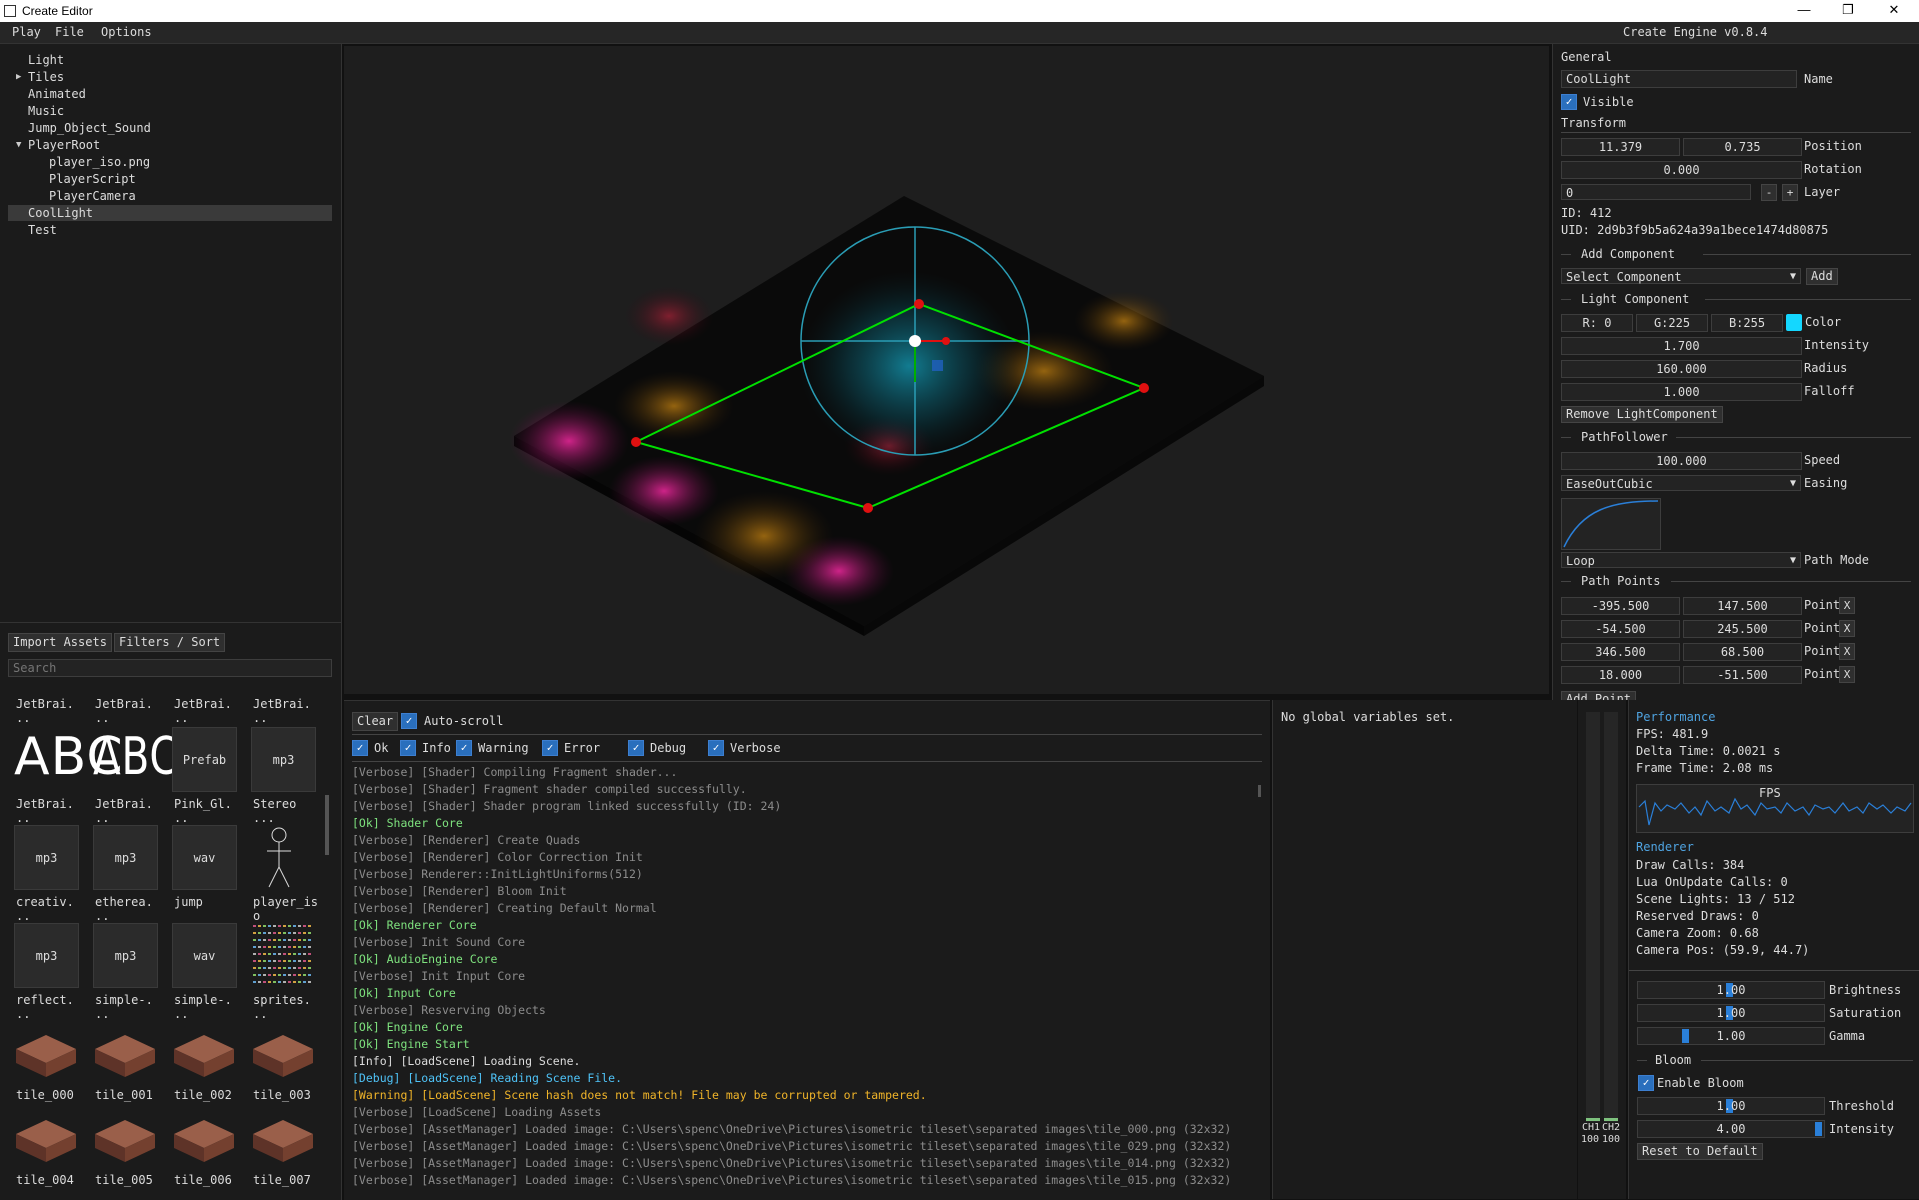 Image resolution: width=1919 pixels, height=1200 pixels. What do you see at coordinates (1620, 606) in the screenshot?
I see `point-x-field: -395.500` at bounding box center [1620, 606].